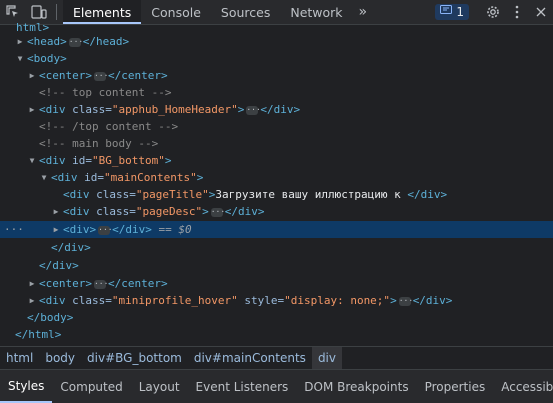  Describe the element at coordinates (276, 247) in the screenshot. I see `dom-close-main-contents: </div>` at that location.